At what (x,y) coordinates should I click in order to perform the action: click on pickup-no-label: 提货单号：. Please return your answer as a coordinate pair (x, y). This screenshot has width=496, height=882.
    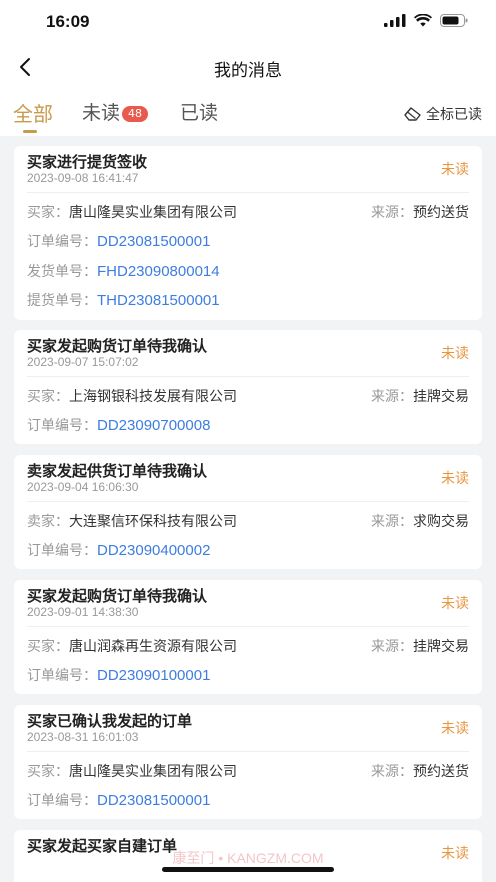
    Looking at the image, I should click on (62, 301).